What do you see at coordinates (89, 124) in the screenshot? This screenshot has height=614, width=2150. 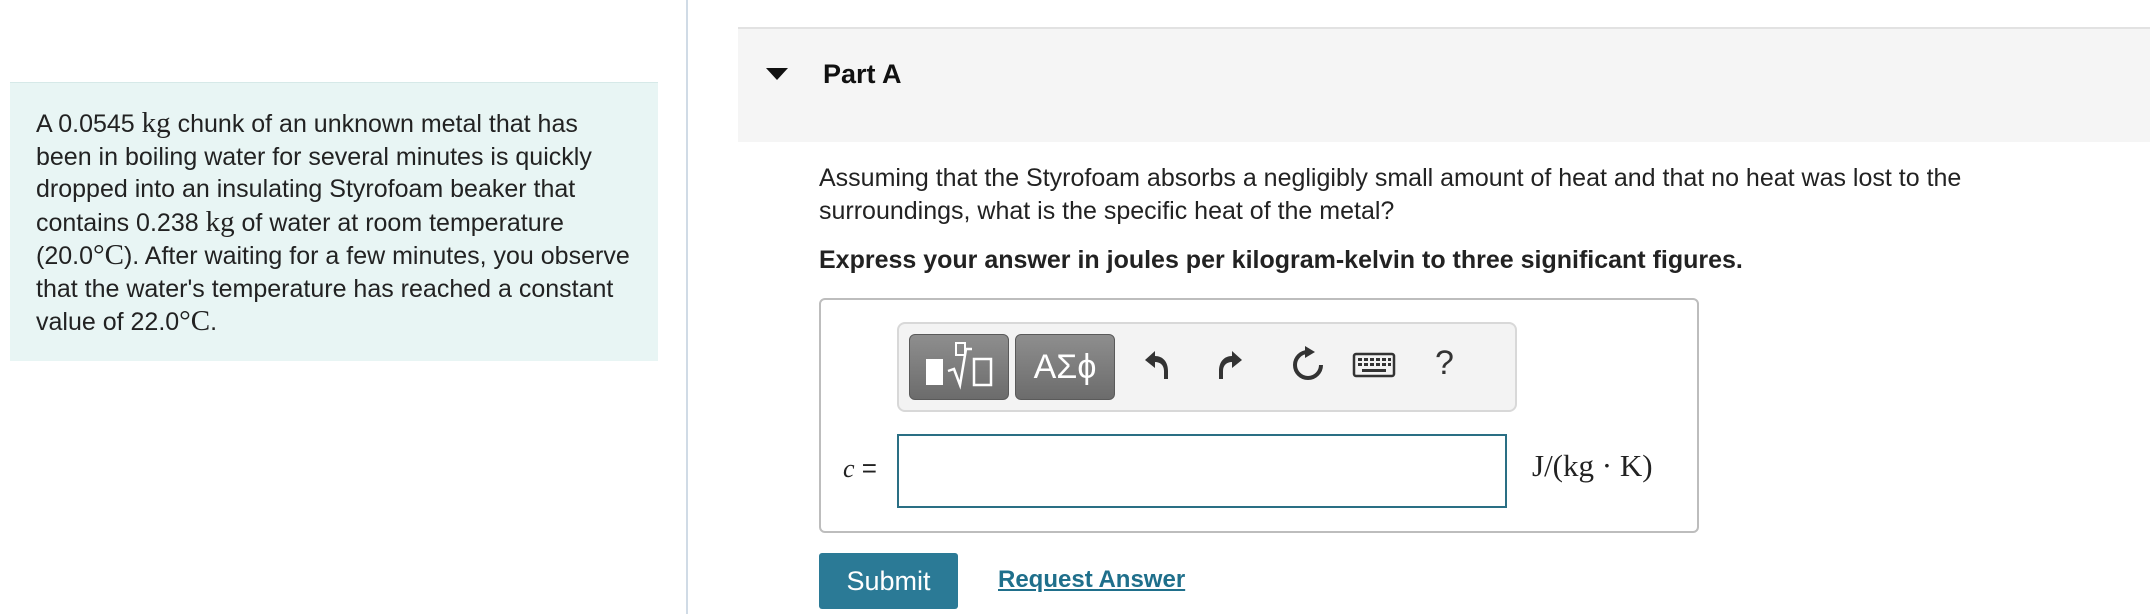 I see `problem-text-1: A 0.0545` at bounding box center [89, 124].